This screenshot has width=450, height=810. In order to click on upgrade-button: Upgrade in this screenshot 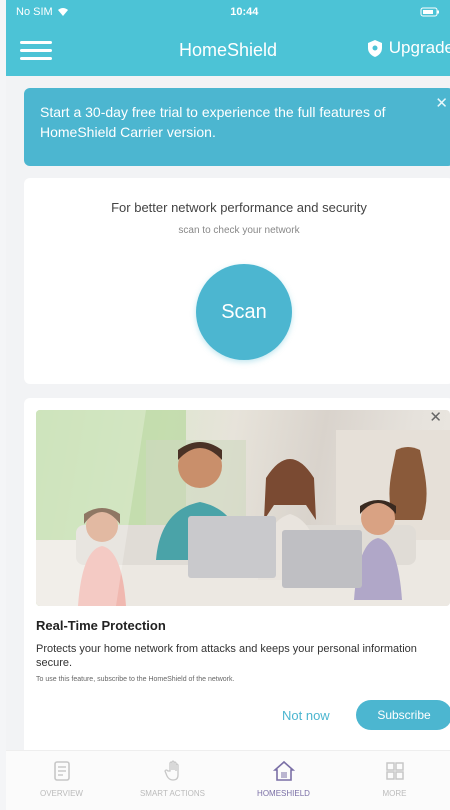, I will do `click(408, 48)`.